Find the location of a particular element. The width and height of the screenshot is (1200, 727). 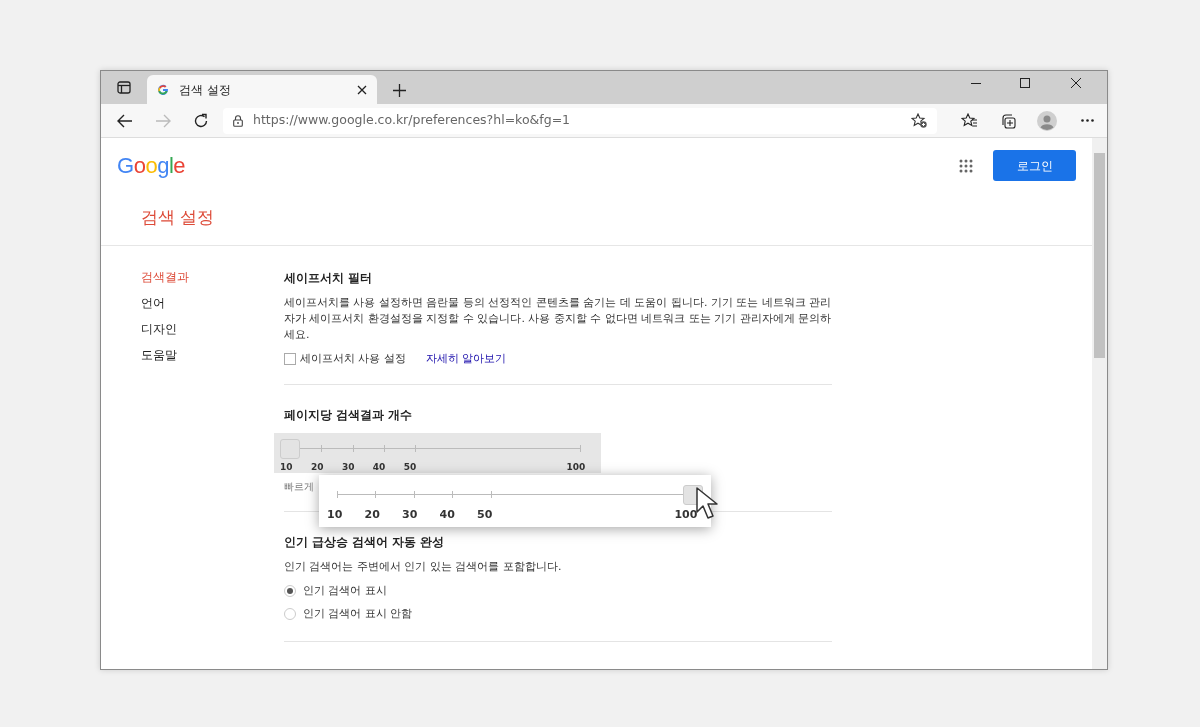

more-icon is located at coordinates (1087, 120).